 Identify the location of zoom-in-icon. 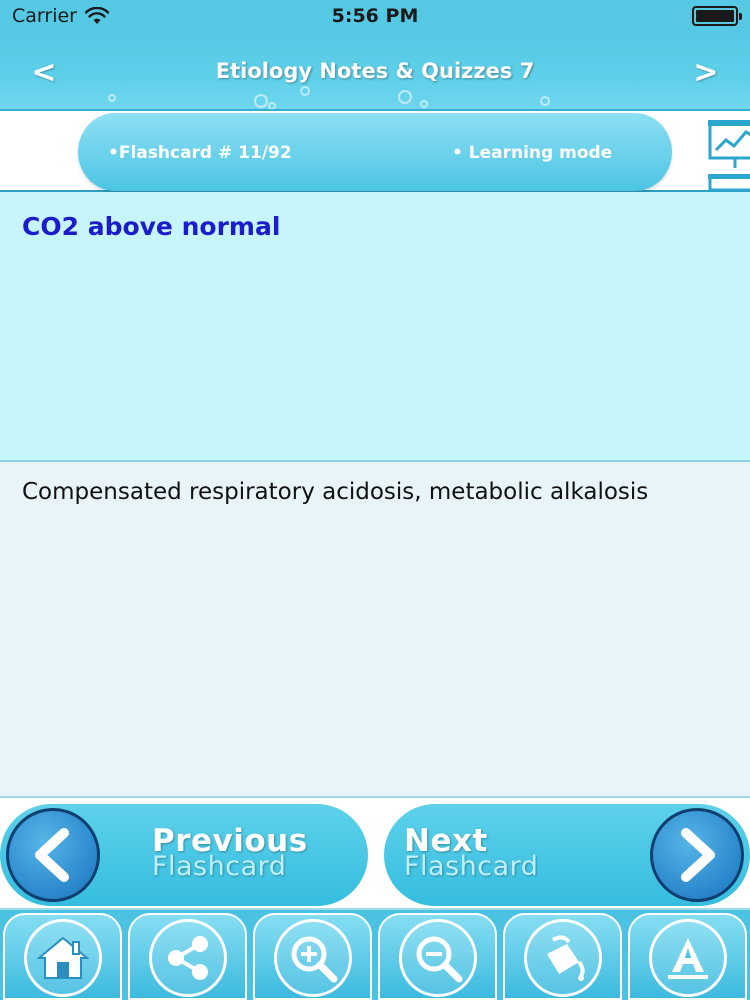
(312, 958).